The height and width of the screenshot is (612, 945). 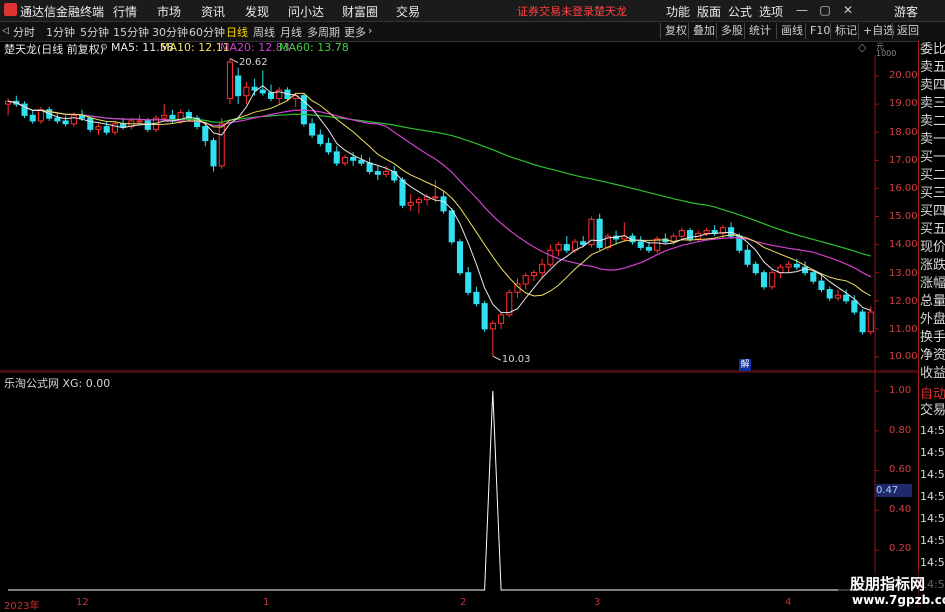 What do you see at coordinates (237, 32) in the screenshot?
I see `period-daily: 日线` at bounding box center [237, 32].